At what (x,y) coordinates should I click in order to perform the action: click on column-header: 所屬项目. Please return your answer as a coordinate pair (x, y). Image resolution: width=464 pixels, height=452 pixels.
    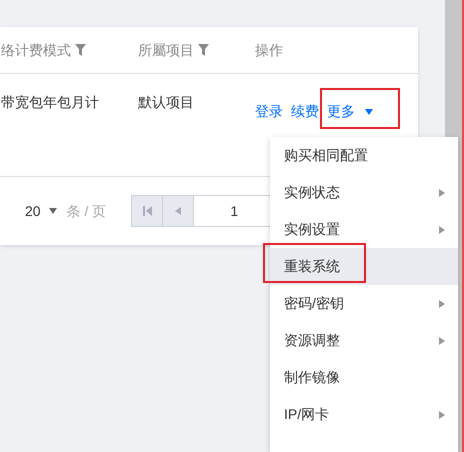
    Looking at the image, I should click on (166, 50).